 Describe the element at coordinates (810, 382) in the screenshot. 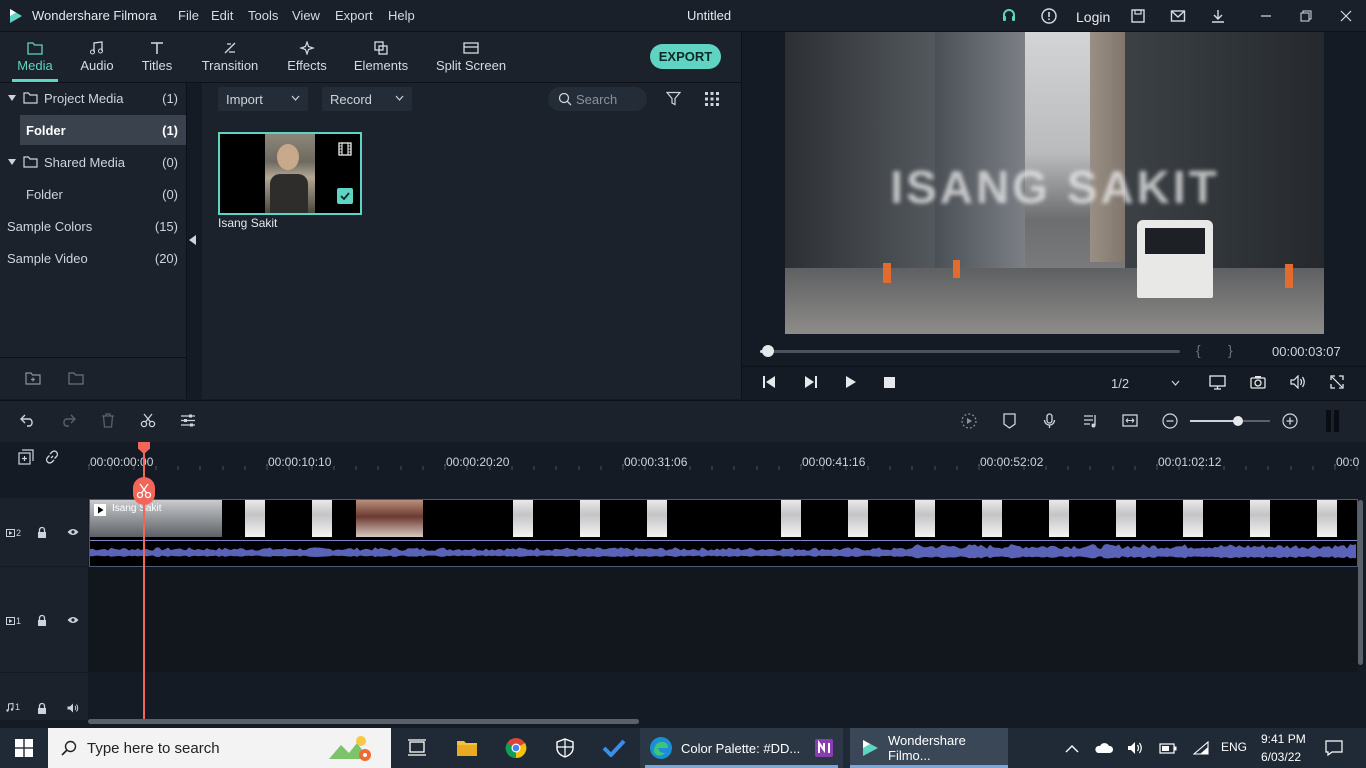

I see `next-frame-icon` at that location.